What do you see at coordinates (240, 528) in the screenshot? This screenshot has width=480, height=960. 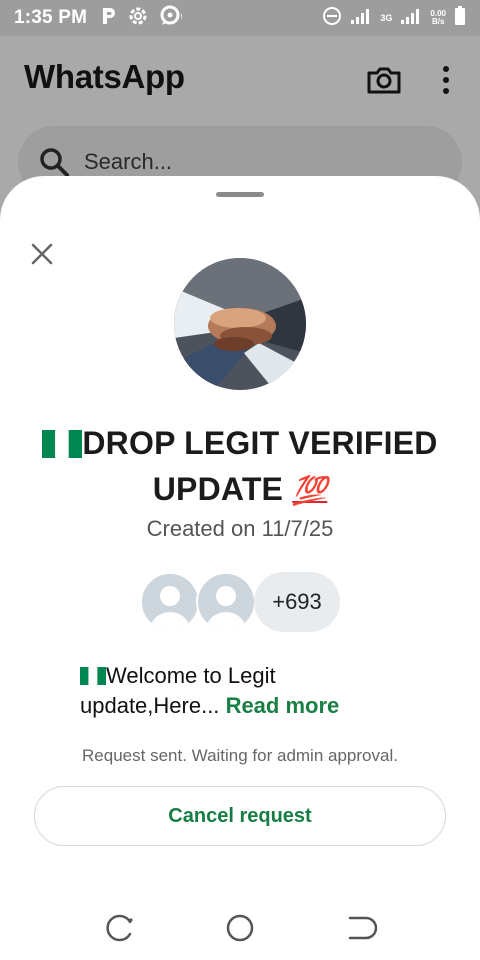 I see `created-date: Created on 11/7/25` at bounding box center [240, 528].